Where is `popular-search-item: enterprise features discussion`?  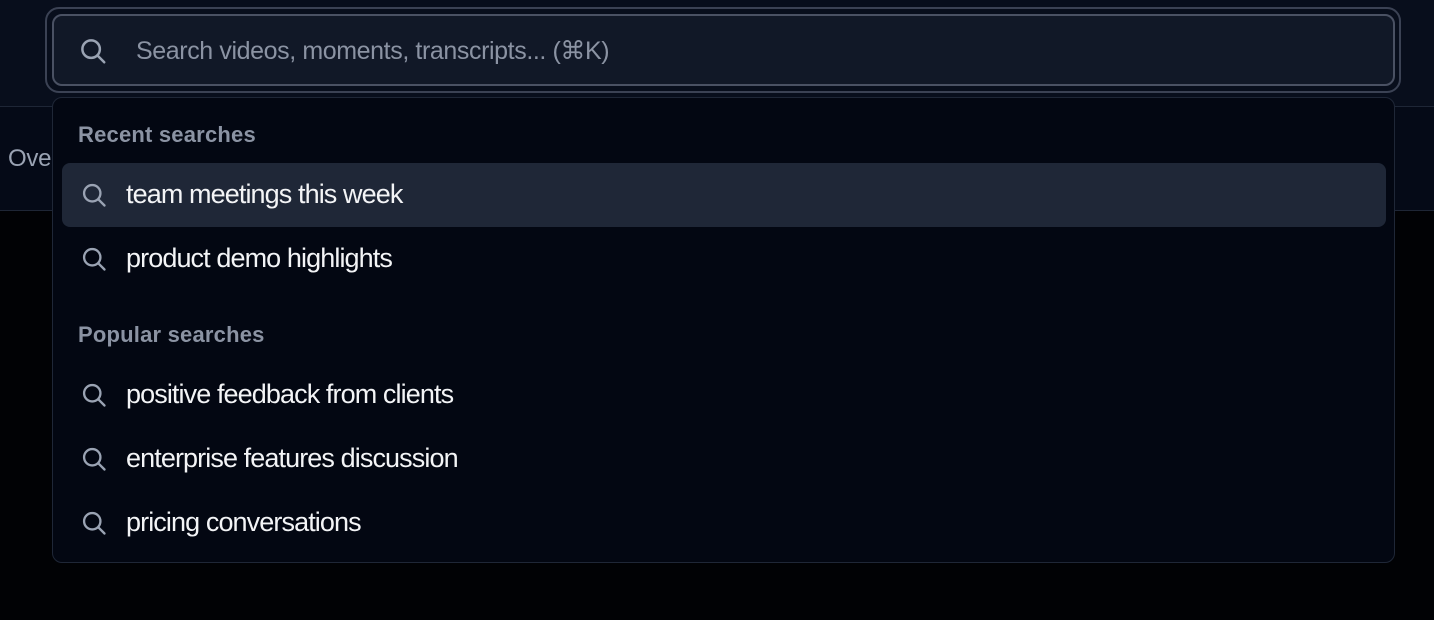 popular-search-item: enterprise features discussion is located at coordinates (724, 459).